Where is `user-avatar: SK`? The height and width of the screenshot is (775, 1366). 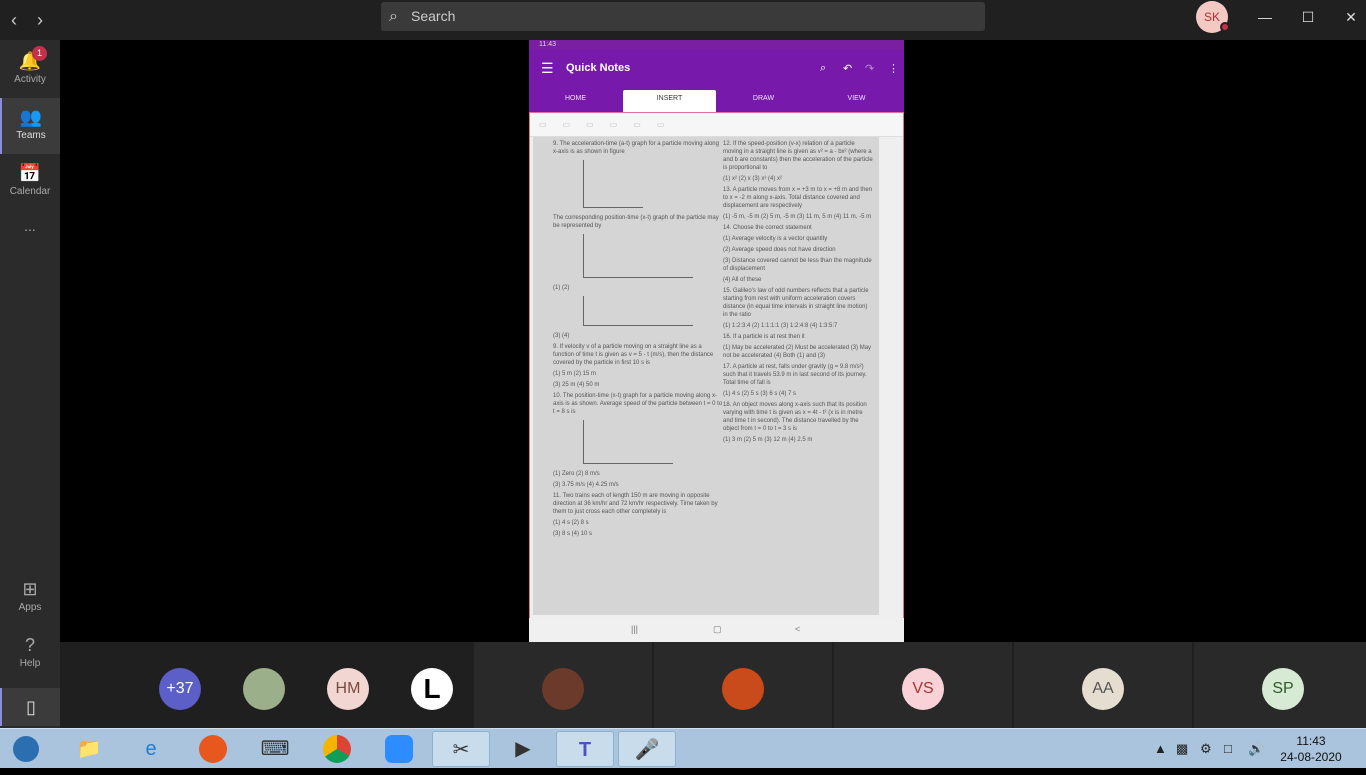 user-avatar: SK is located at coordinates (1213, 17).